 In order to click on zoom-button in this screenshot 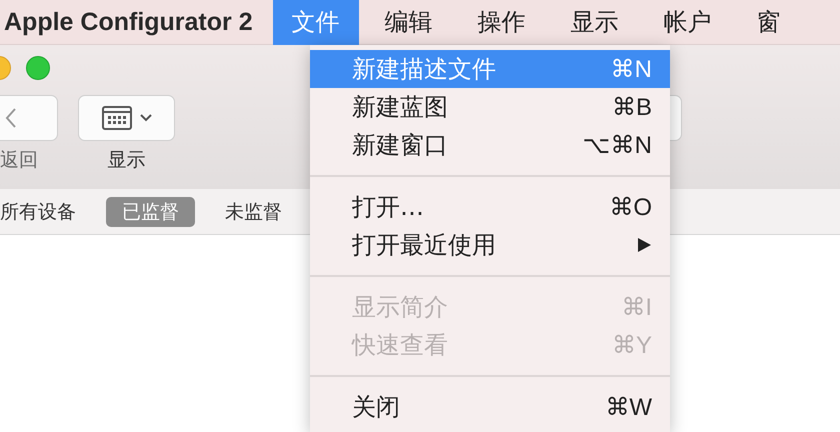, I will do `click(38, 68)`.